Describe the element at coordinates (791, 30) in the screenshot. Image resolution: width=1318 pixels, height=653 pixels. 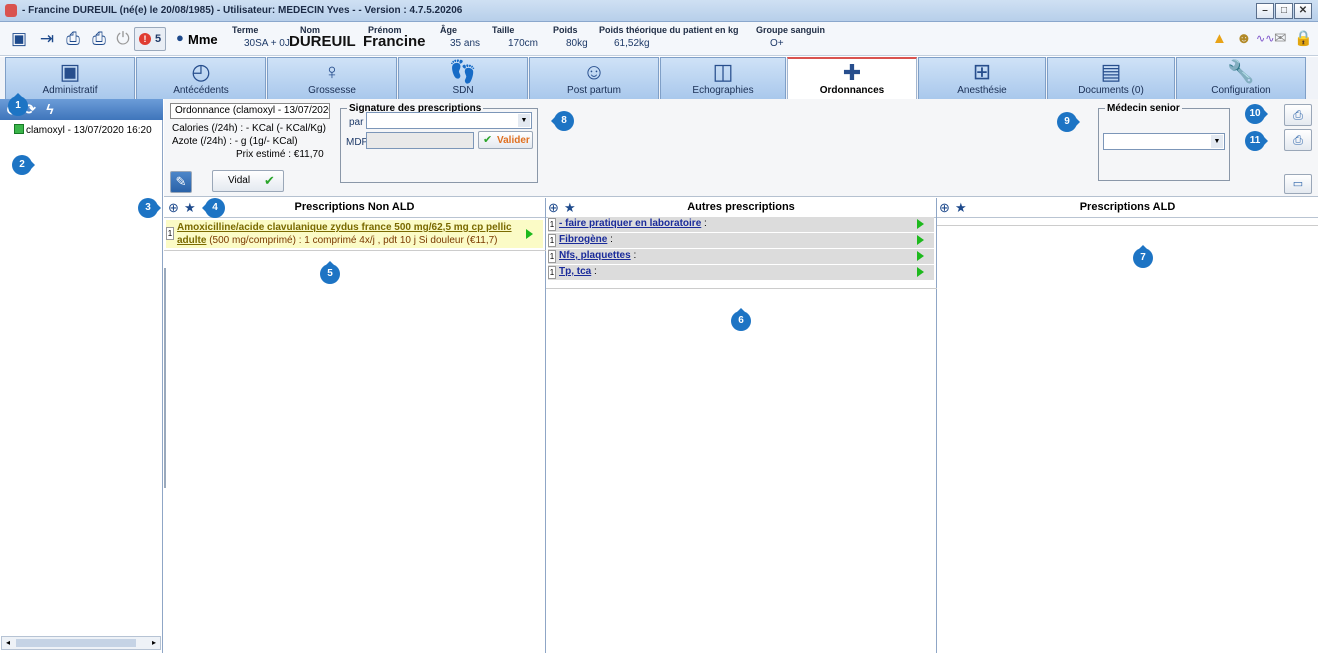
I see `groupe-label: Groupe sanguin` at that location.